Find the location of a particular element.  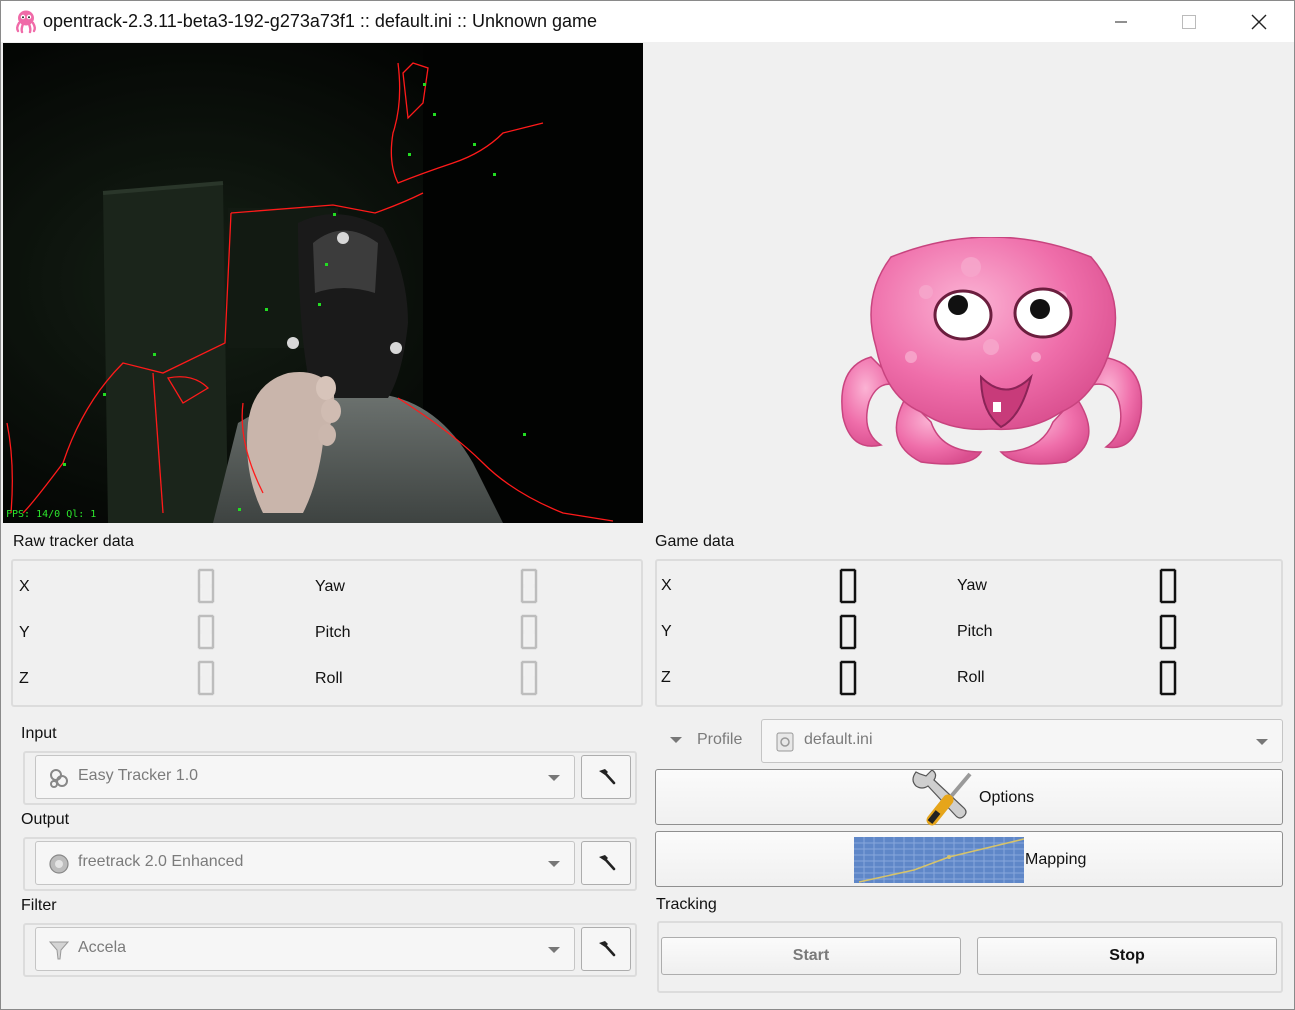

stop-button: Stop is located at coordinates (1127, 956).